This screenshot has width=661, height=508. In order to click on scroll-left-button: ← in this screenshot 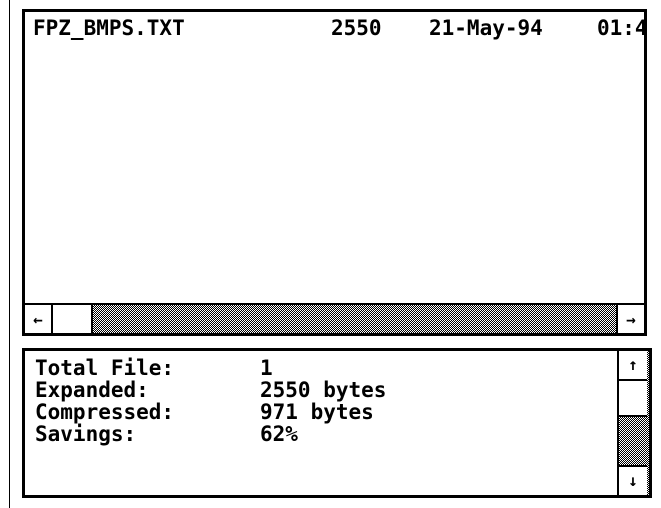, I will do `click(39, 319)`.